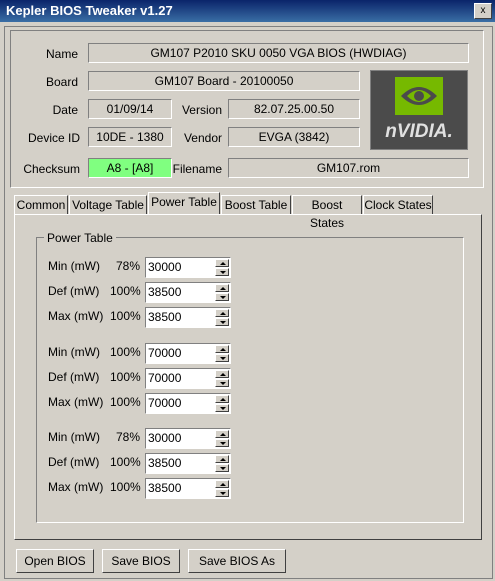  Describe the element at coordinates (327, 212) in the screenshot. I see `tab-boost-states: Boost States` at that location.